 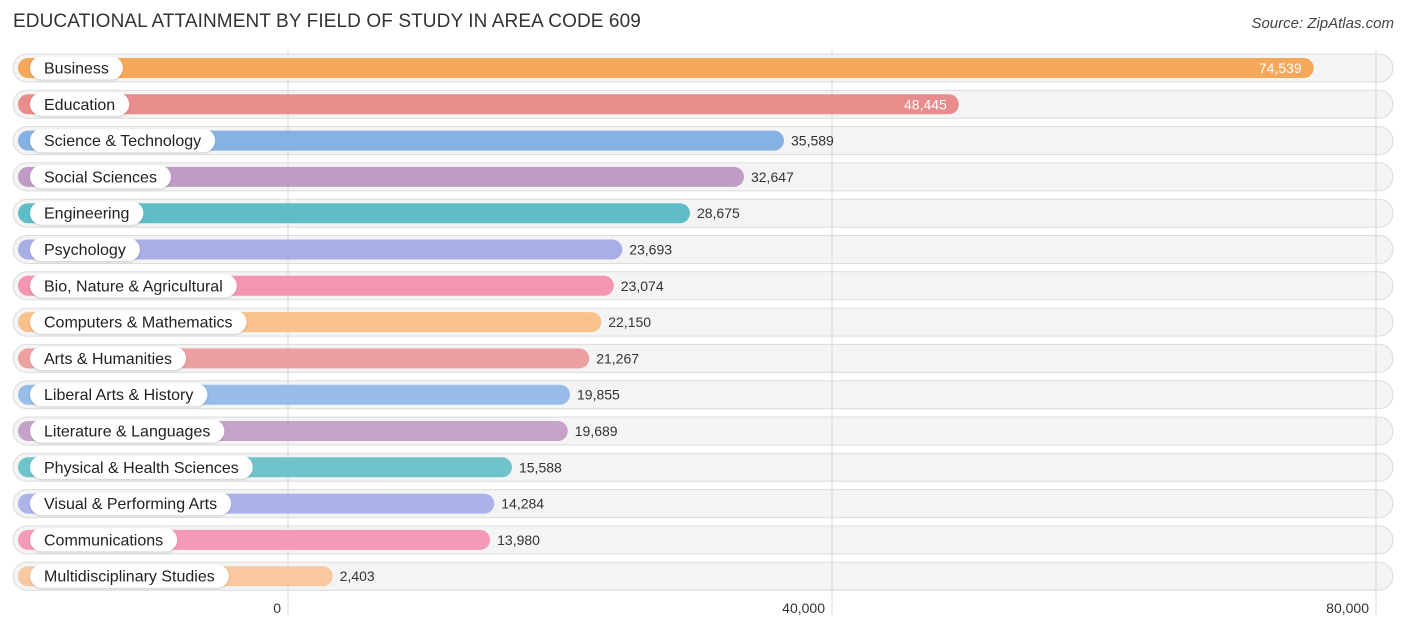 I want to click on category-label: Computers & Mathematics, so click(x=138, y=323).